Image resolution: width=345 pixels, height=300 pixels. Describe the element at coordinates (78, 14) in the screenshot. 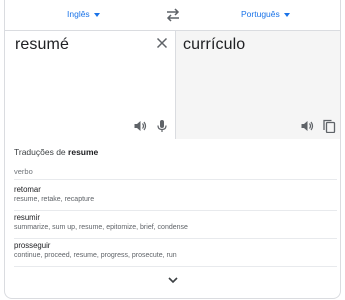

I see `source-language-label: Inglês` at that location.